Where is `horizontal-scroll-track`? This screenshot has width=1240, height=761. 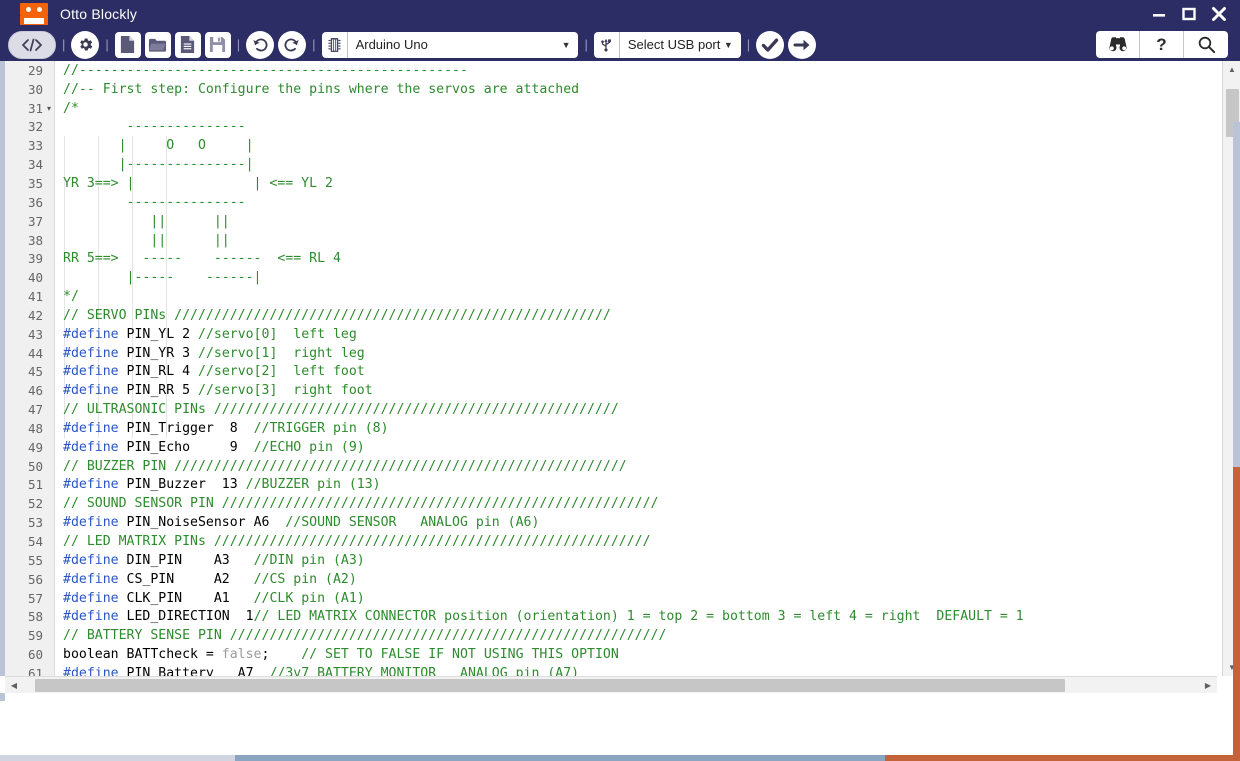 horizontal-scroll-track is located at coordinates (611, 685).